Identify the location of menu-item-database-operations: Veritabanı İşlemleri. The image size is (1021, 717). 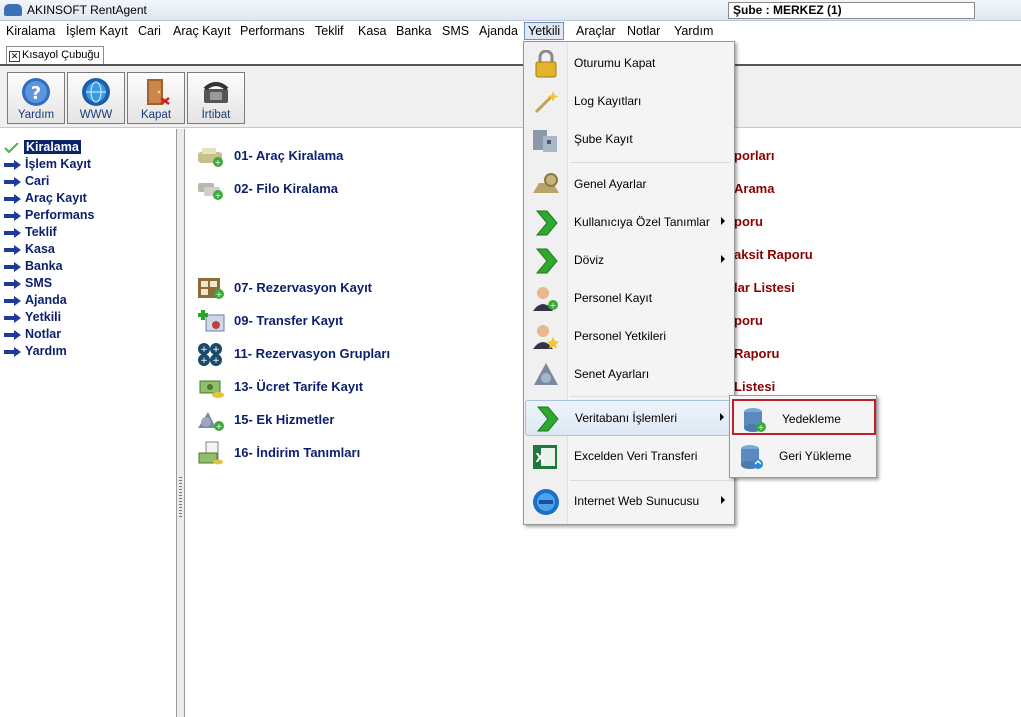
(629, 418).